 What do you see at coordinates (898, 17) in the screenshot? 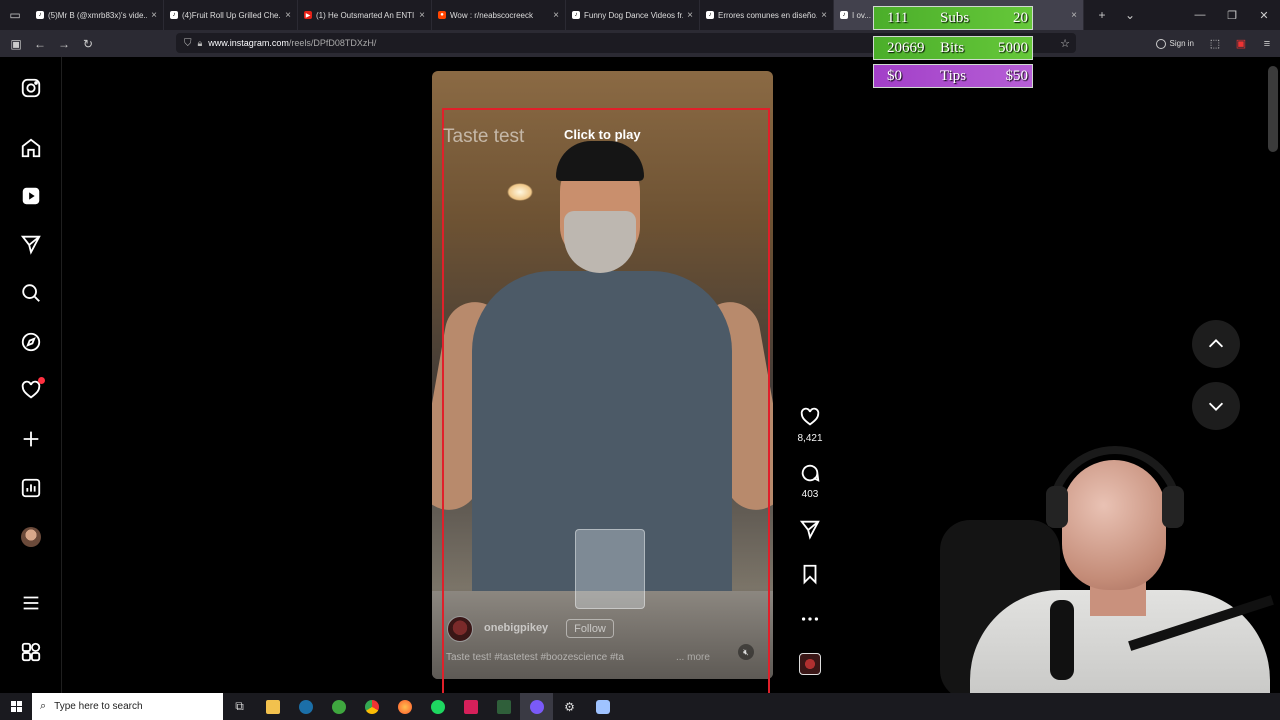
I see `subs-count: 111` at bounding box center [898, 17].